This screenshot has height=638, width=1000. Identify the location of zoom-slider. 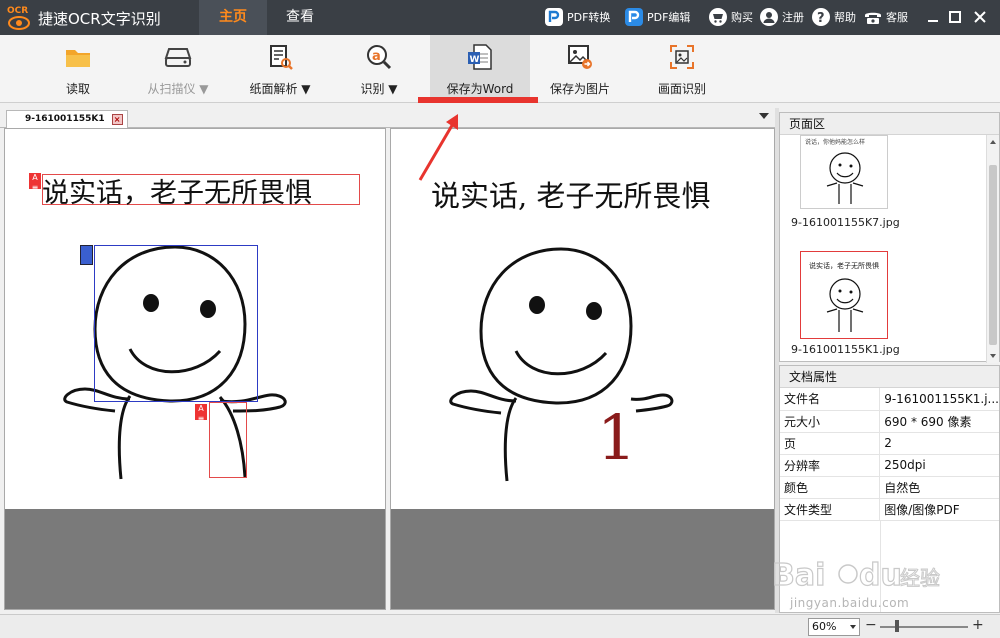
(924, 627).